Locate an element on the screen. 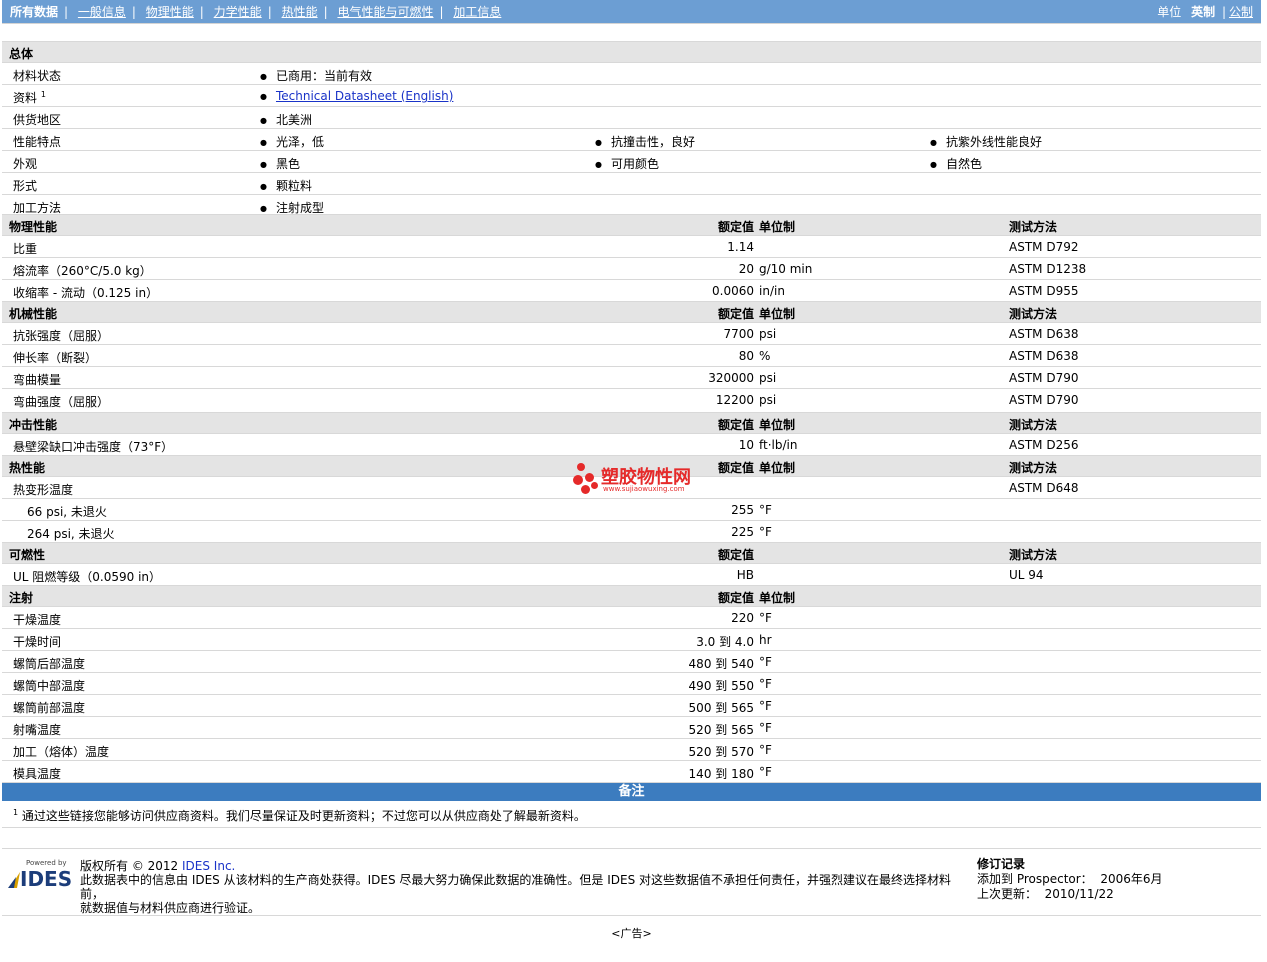 The height and width of the screenshot is (962, 1267). unit-imperial: 英制 is located at coordinates (1203, 12).